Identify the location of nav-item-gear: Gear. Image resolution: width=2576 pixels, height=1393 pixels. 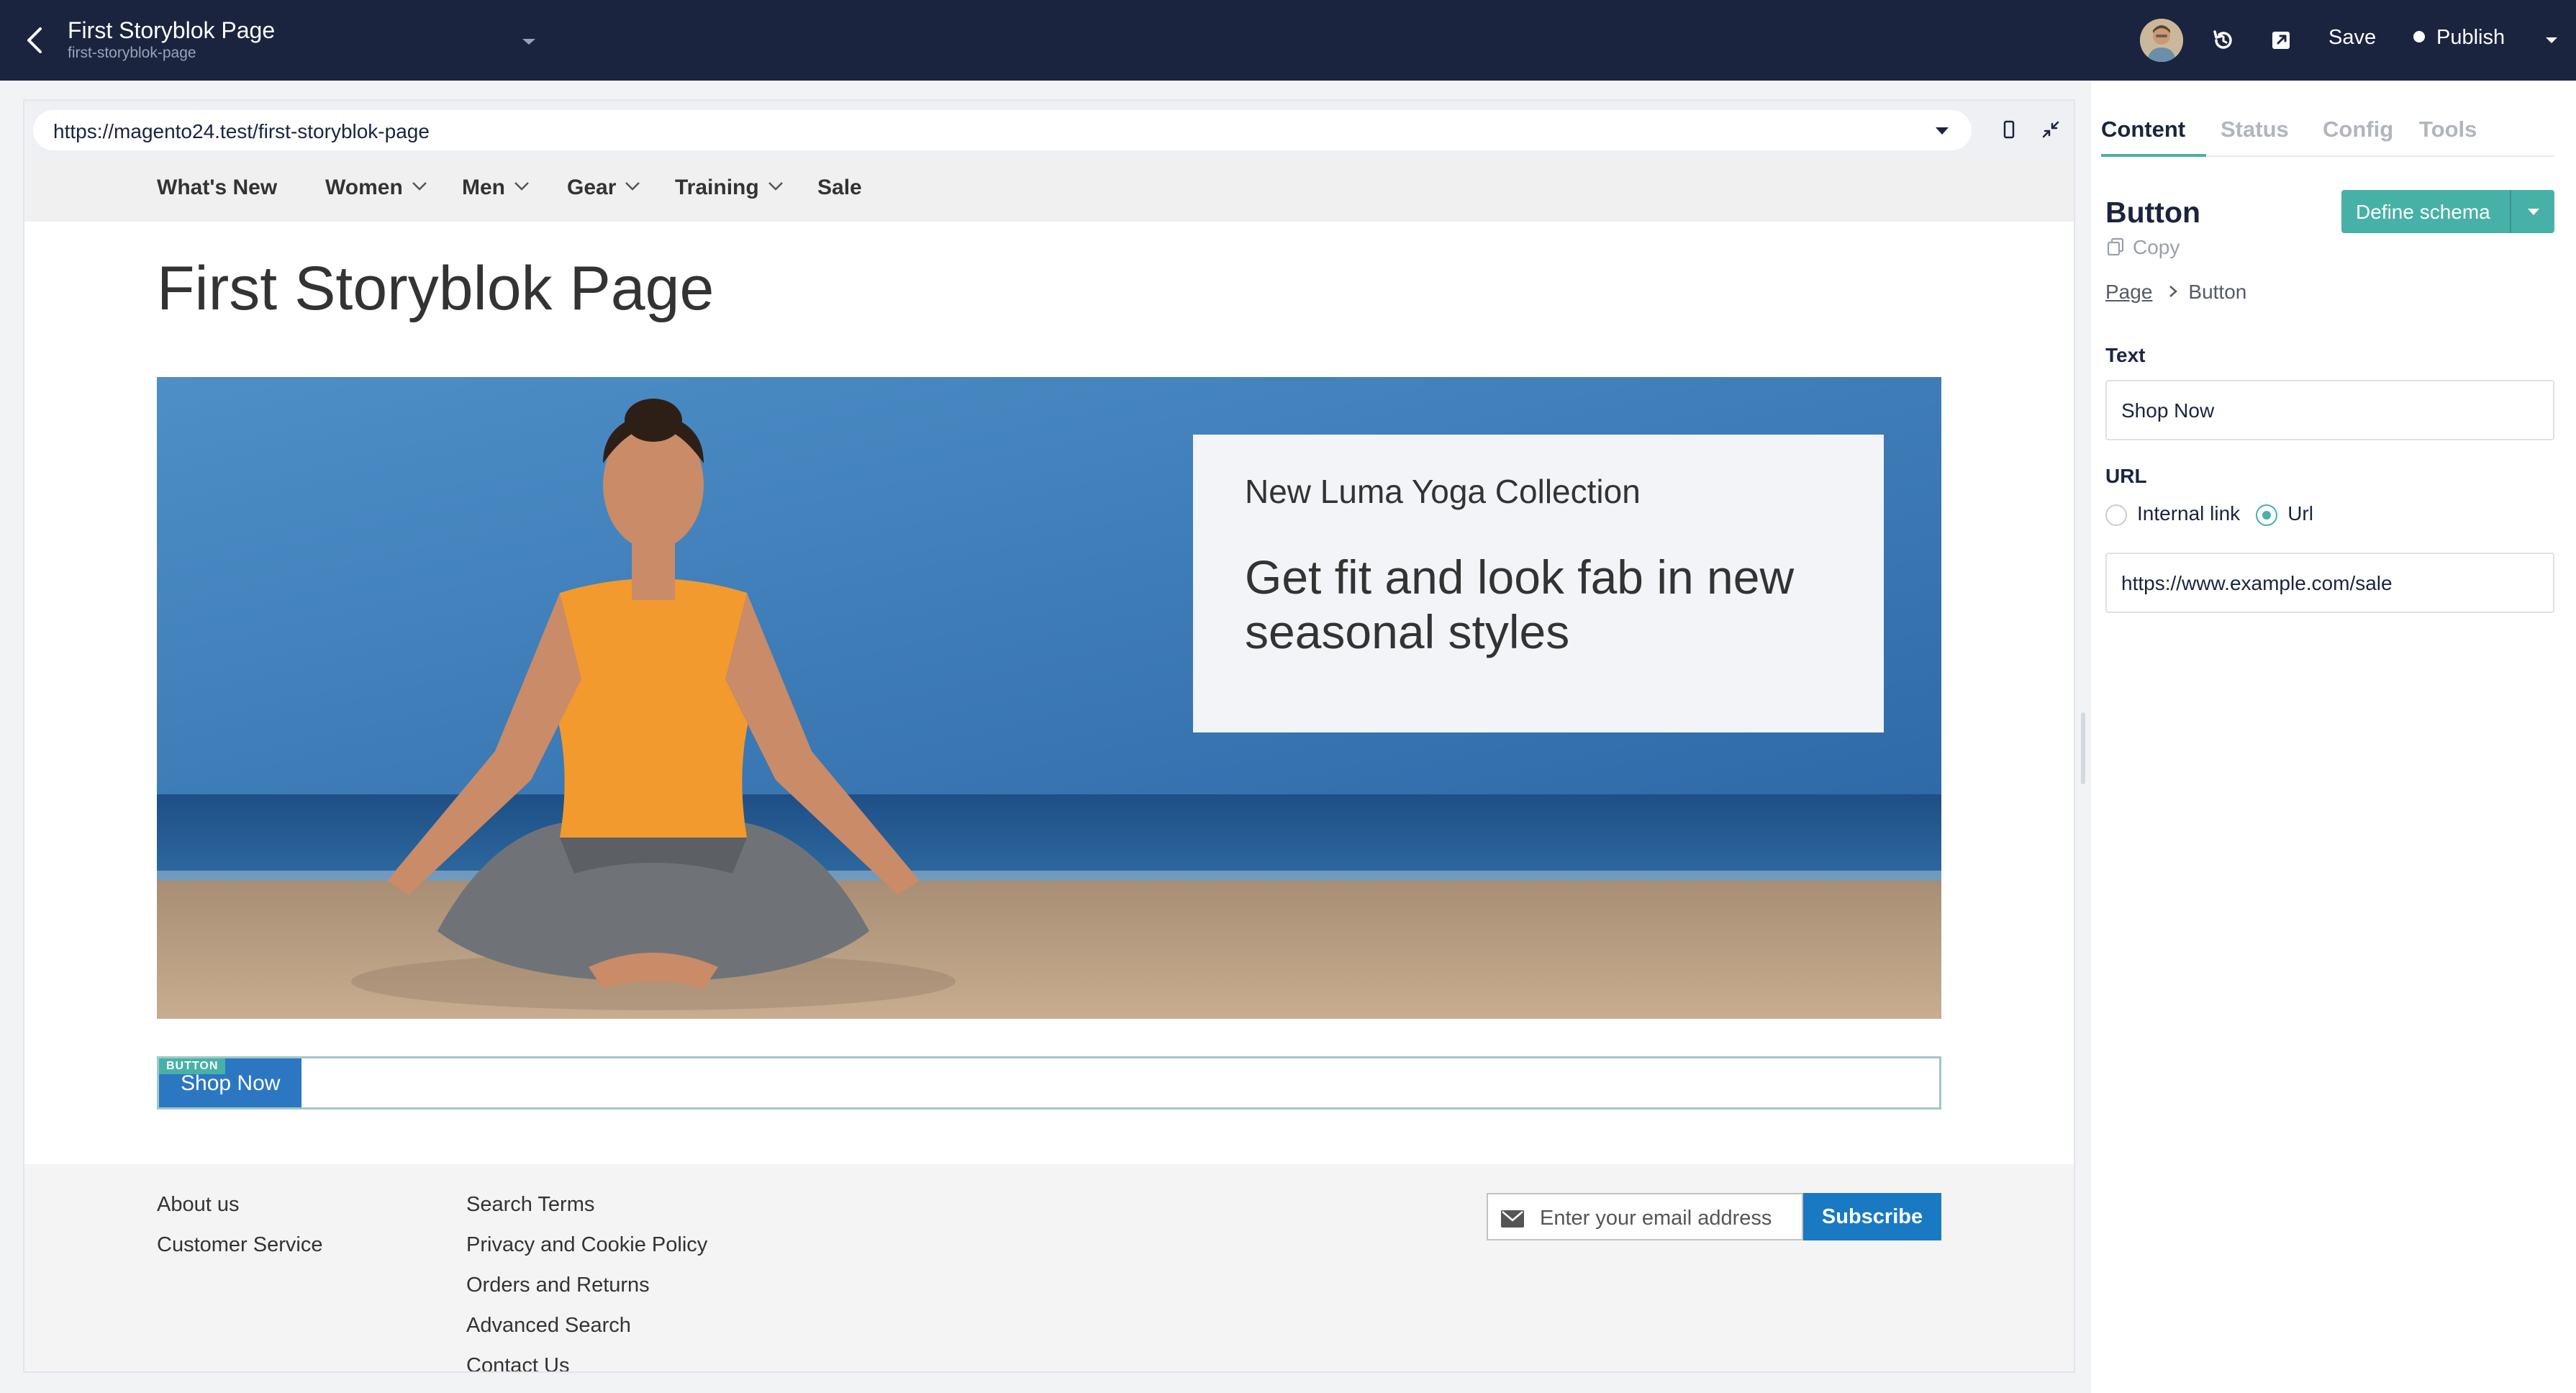
(603, 188).